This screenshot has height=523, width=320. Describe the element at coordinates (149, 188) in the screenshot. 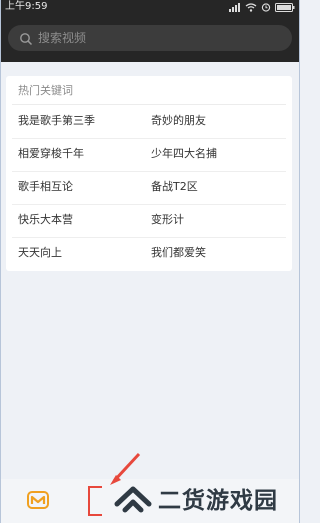

I see `keyword-row: 歌手相互论 备战T2区` at that location.